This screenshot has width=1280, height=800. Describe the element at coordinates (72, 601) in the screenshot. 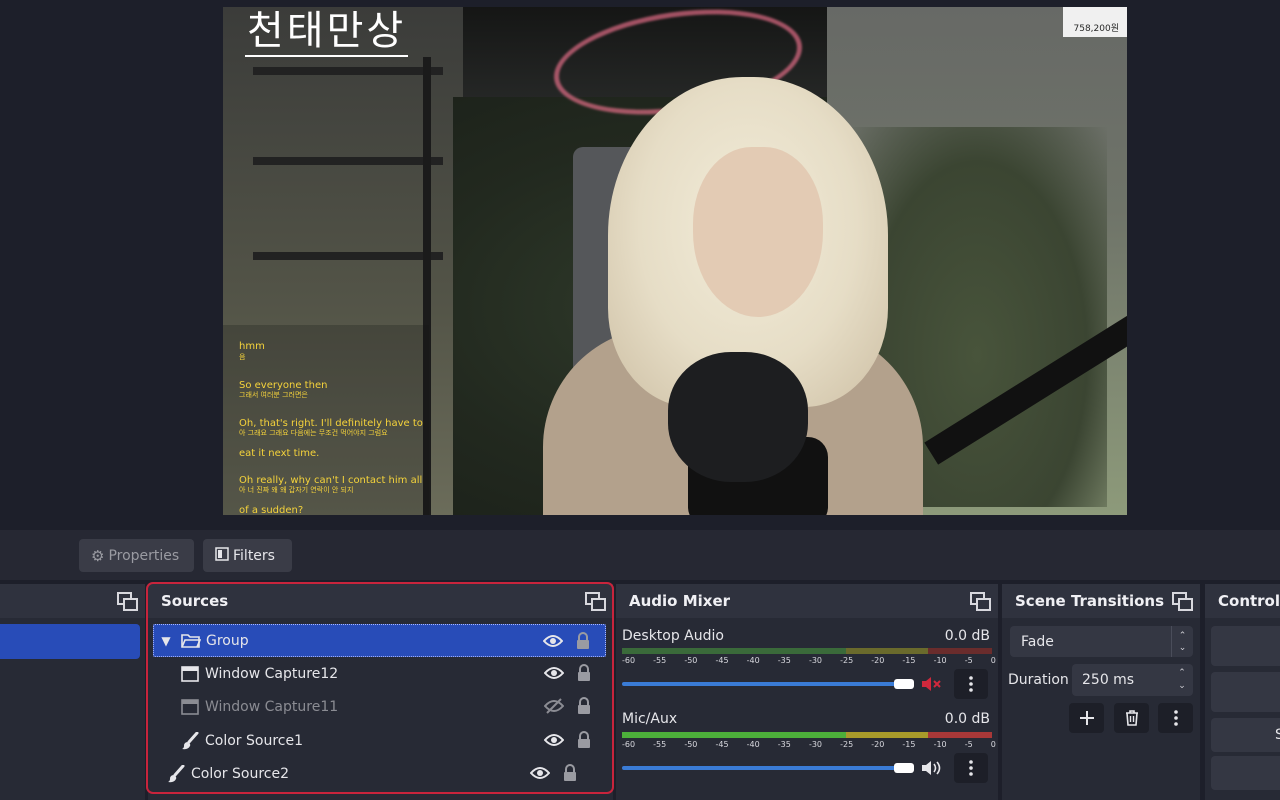

I see `scenes-dock-header` at that location.